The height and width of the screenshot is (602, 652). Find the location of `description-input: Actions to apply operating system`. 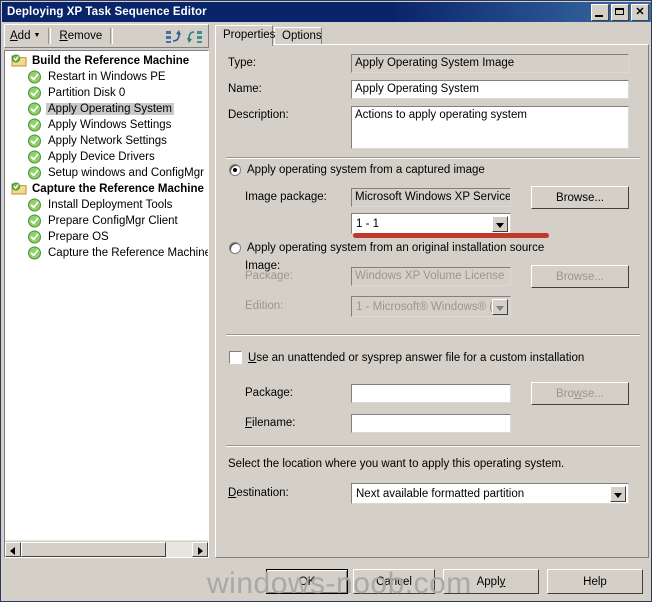

description-input: Actions to apply operating system is located at coordinates (490, 127).